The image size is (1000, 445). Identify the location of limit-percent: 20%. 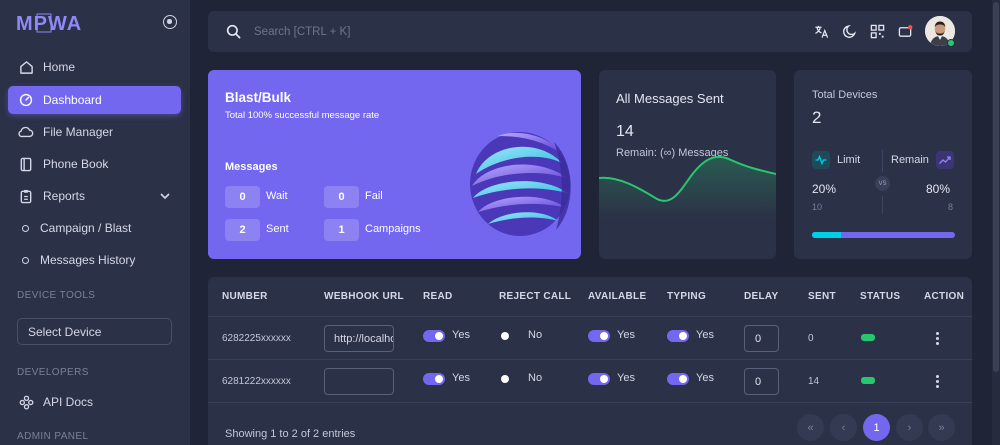
(824, 189).